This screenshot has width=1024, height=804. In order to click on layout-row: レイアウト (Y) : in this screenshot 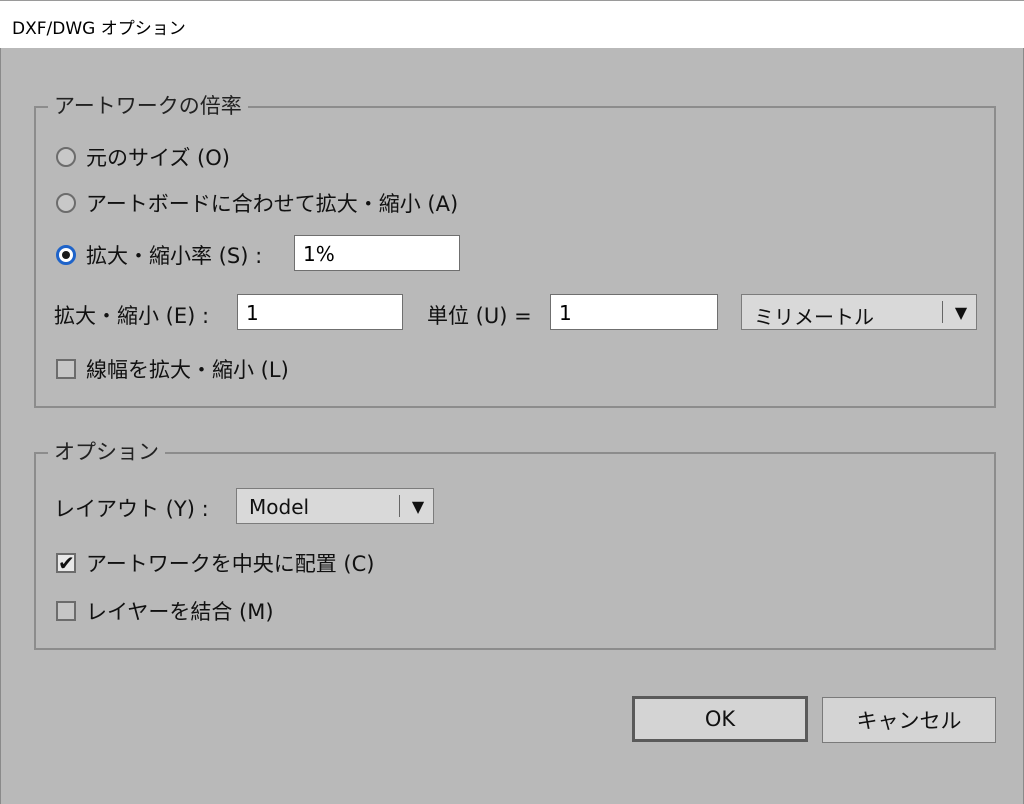, I will do `click(131, 508)`.